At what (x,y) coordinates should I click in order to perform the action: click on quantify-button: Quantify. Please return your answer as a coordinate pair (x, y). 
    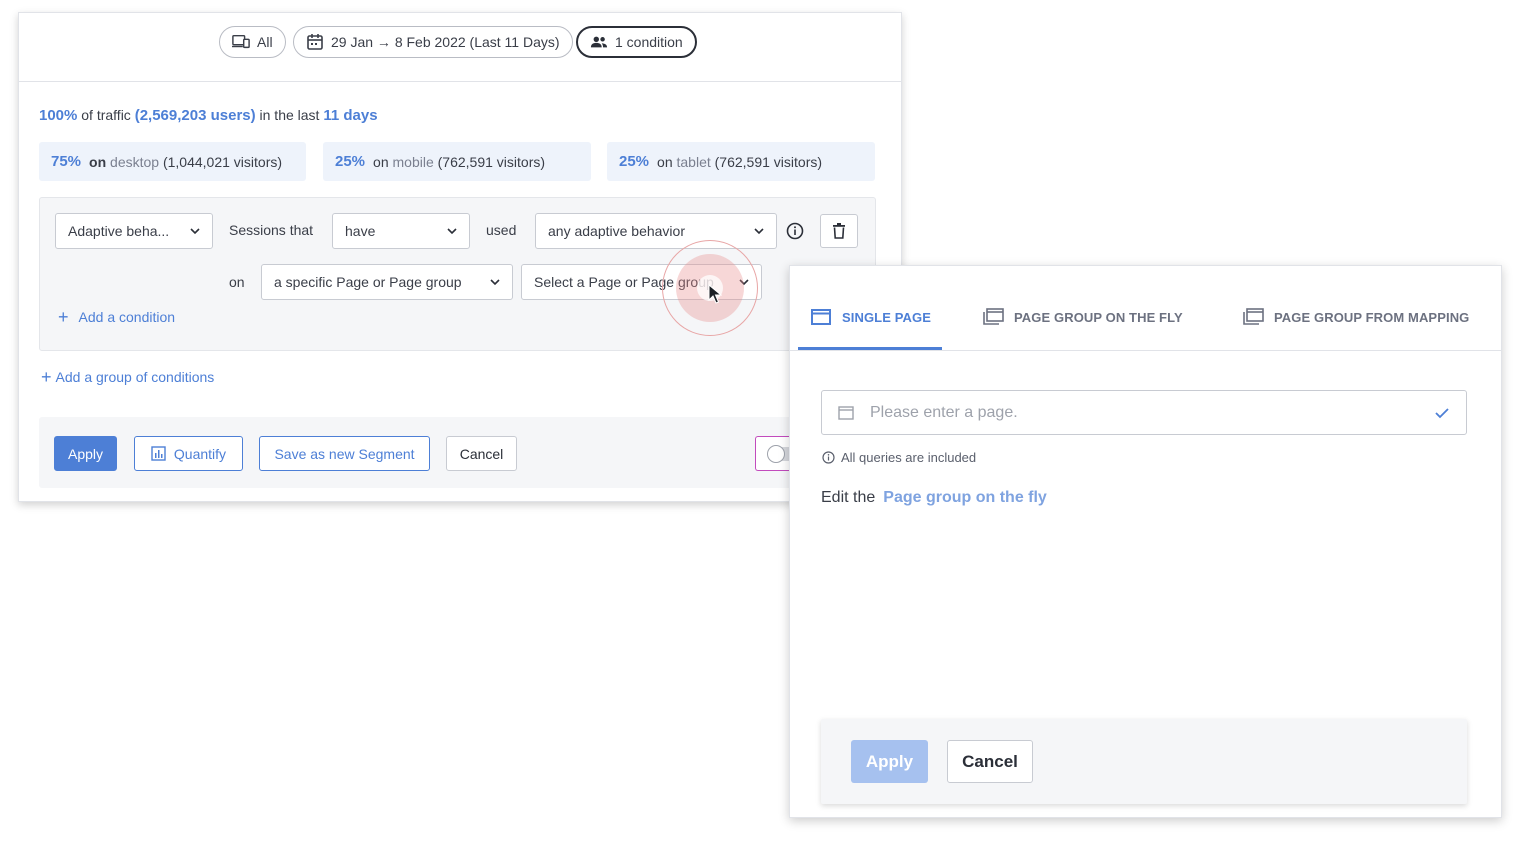
    Looking at the image, I should click on (188, 453).